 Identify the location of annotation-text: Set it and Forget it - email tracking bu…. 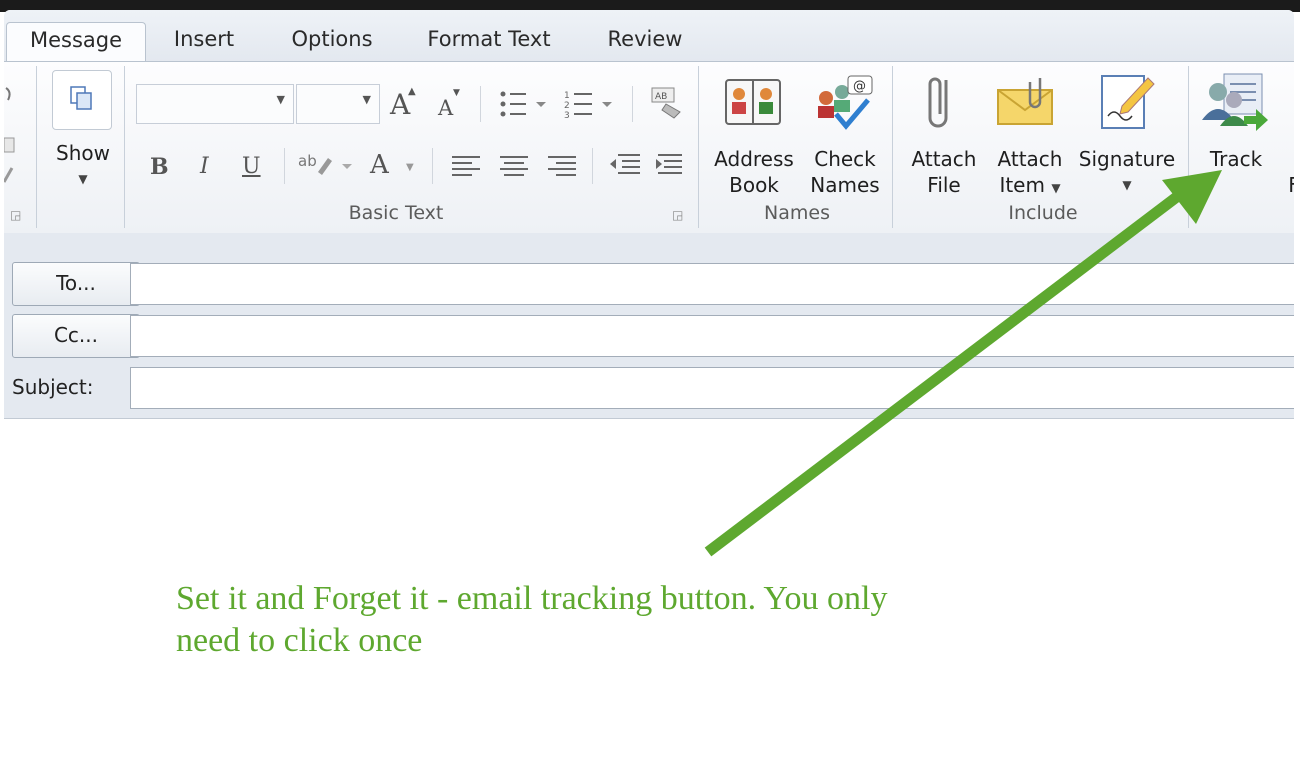
(532, 619).